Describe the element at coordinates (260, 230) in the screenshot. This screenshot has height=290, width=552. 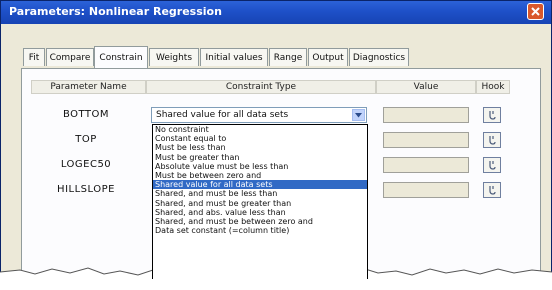
I see `dropdown-option: Data set constant (=column title)` at that location.